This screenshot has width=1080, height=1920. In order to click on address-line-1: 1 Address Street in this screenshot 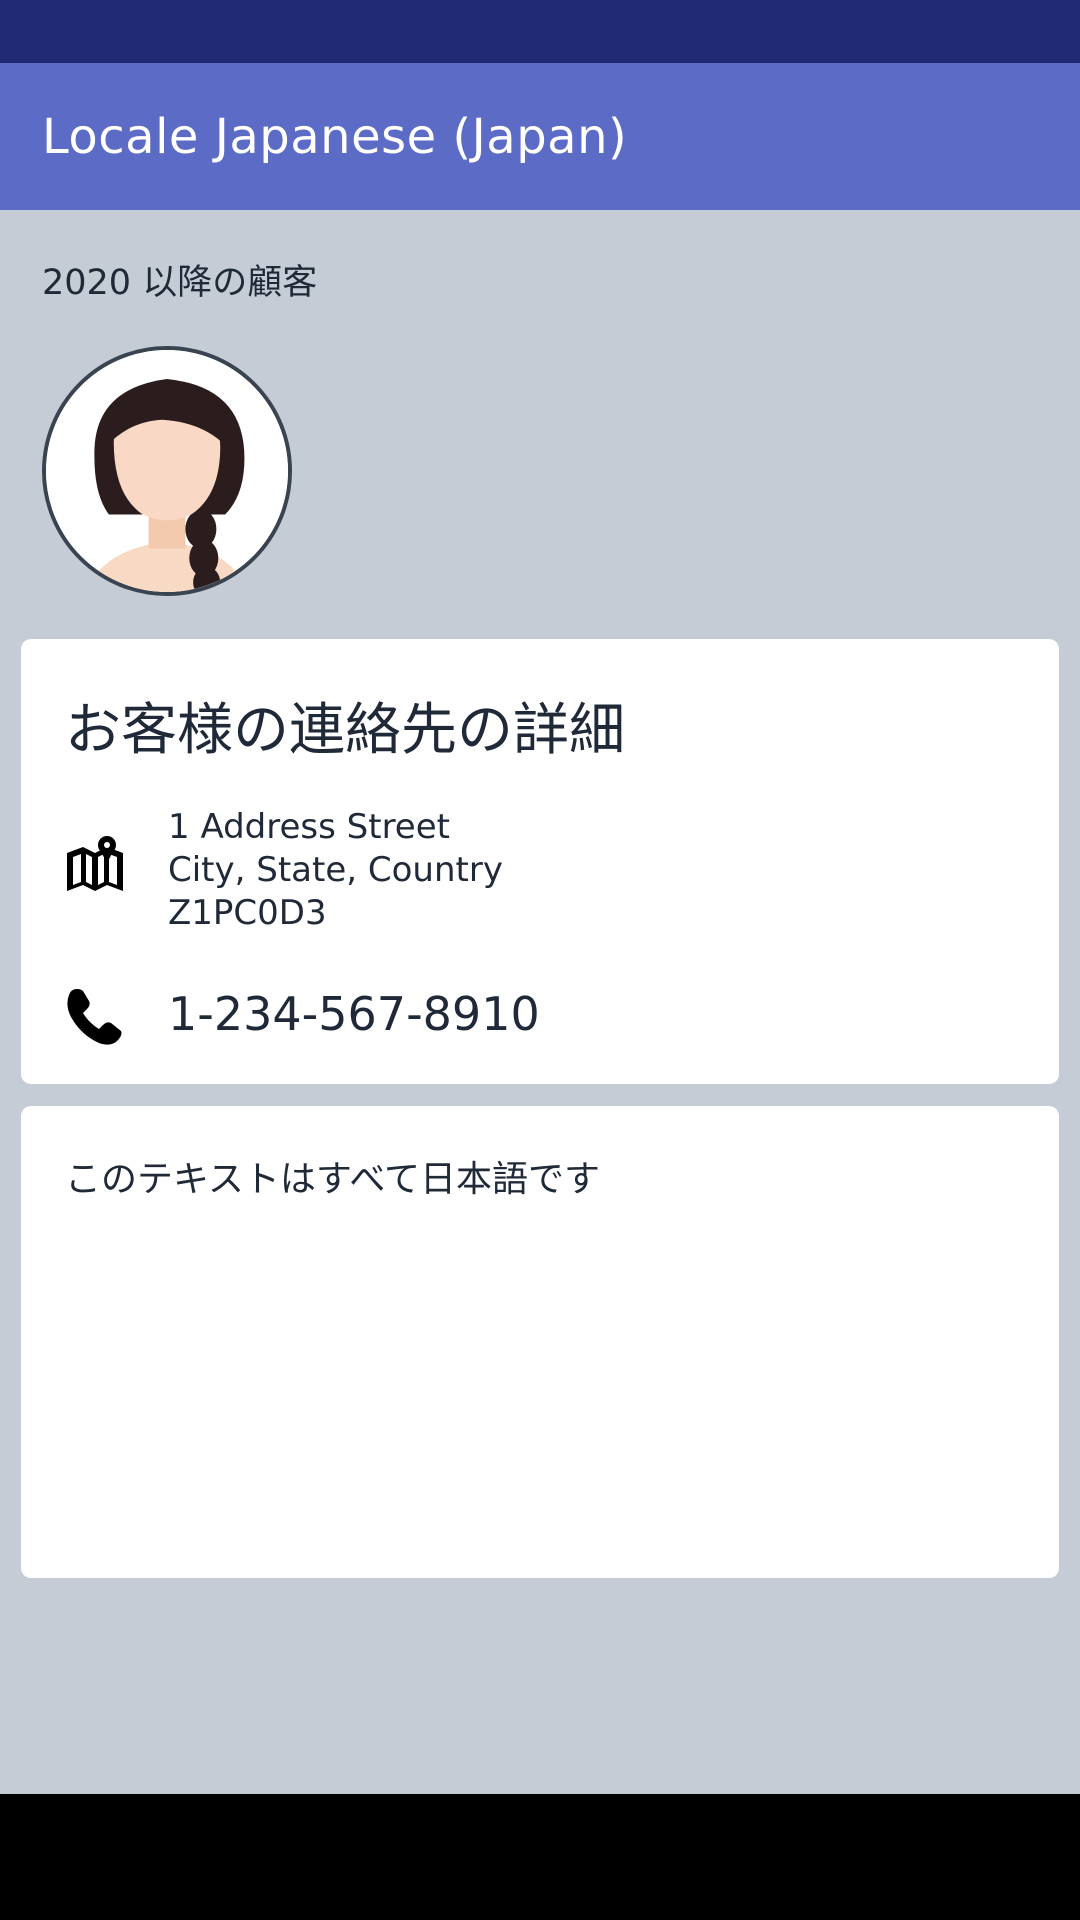, I will do `click(309, 827)`.